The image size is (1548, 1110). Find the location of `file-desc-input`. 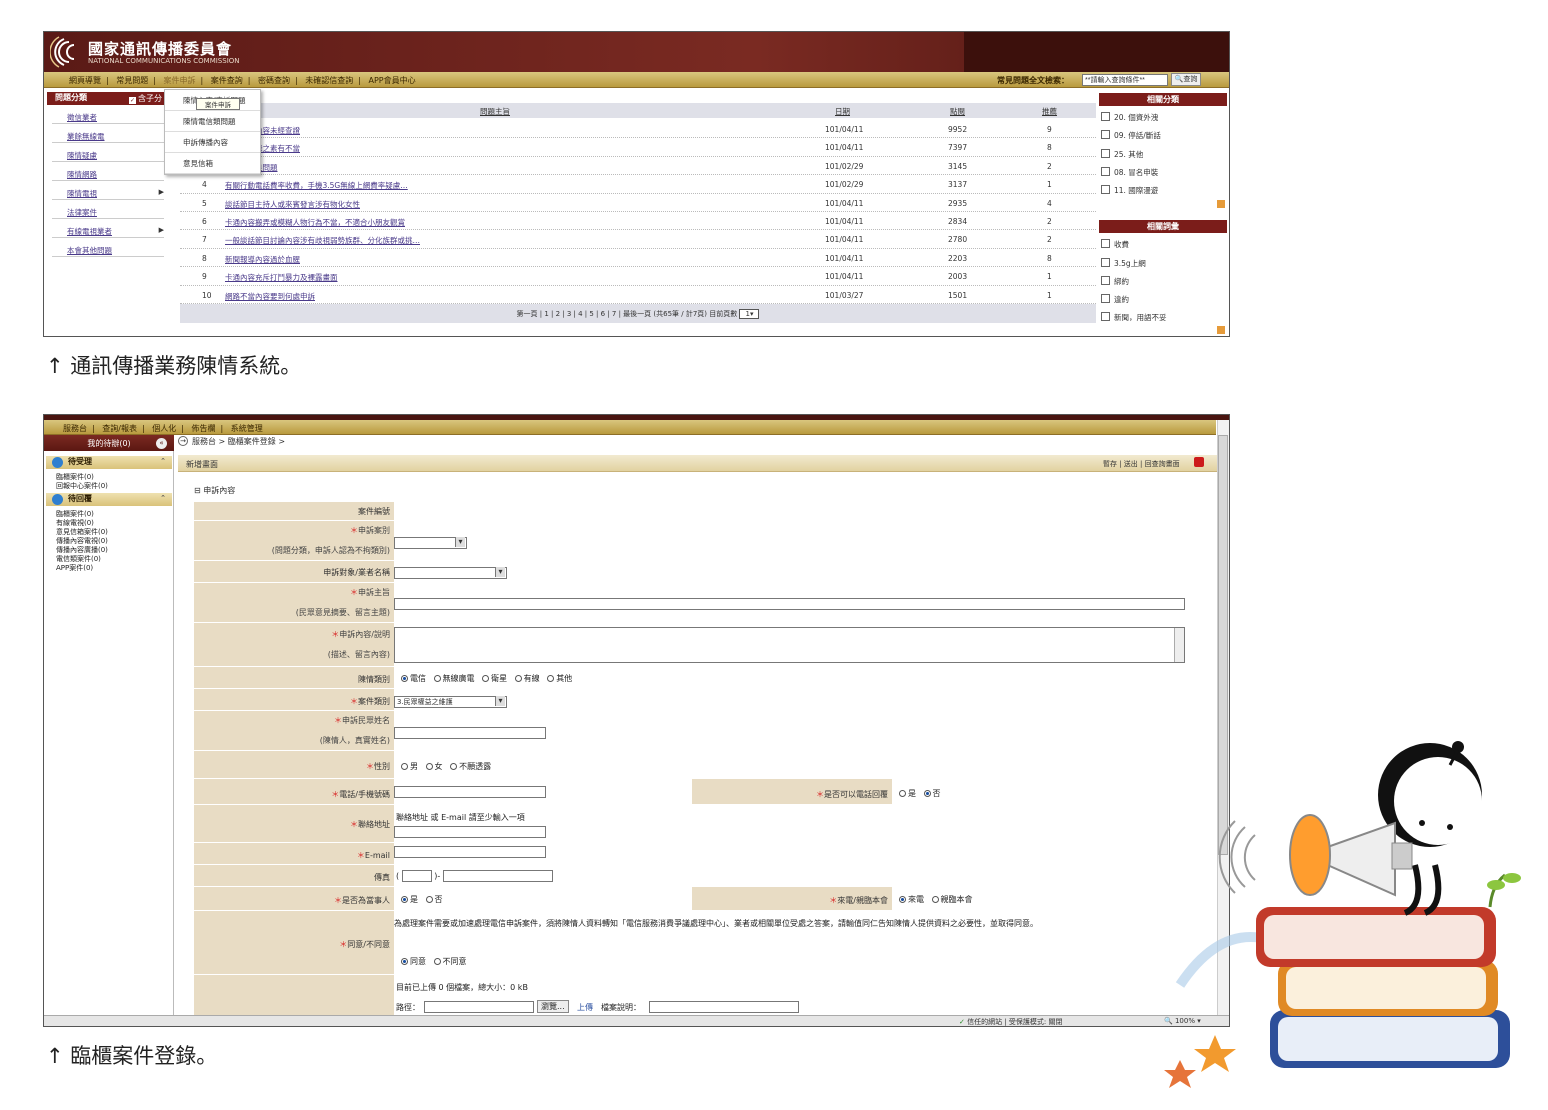

file-desc-input is located at coordinates (724, 1007).